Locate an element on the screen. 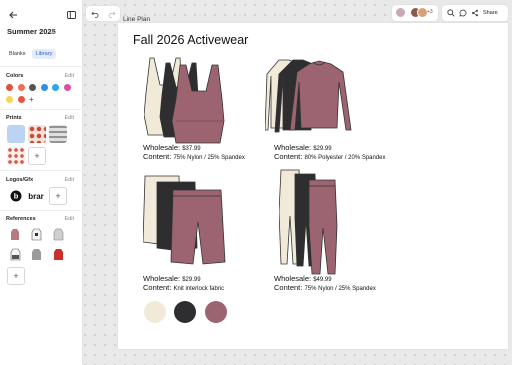  references-heading: References is located at coordinates (21, 219).